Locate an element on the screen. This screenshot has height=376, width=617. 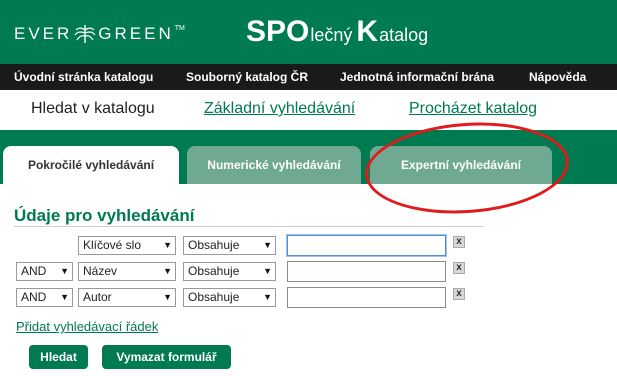
logo-trademark: TM is located at coordinates (179, 28).